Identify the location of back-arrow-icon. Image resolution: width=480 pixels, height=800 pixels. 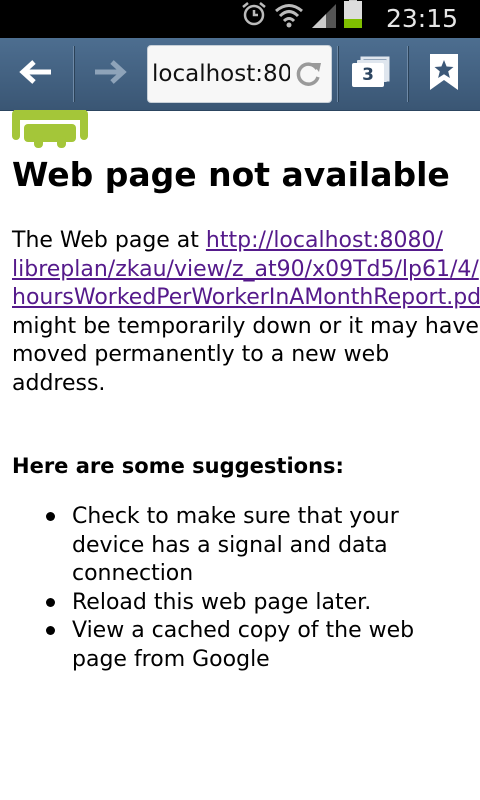
(36, 74).